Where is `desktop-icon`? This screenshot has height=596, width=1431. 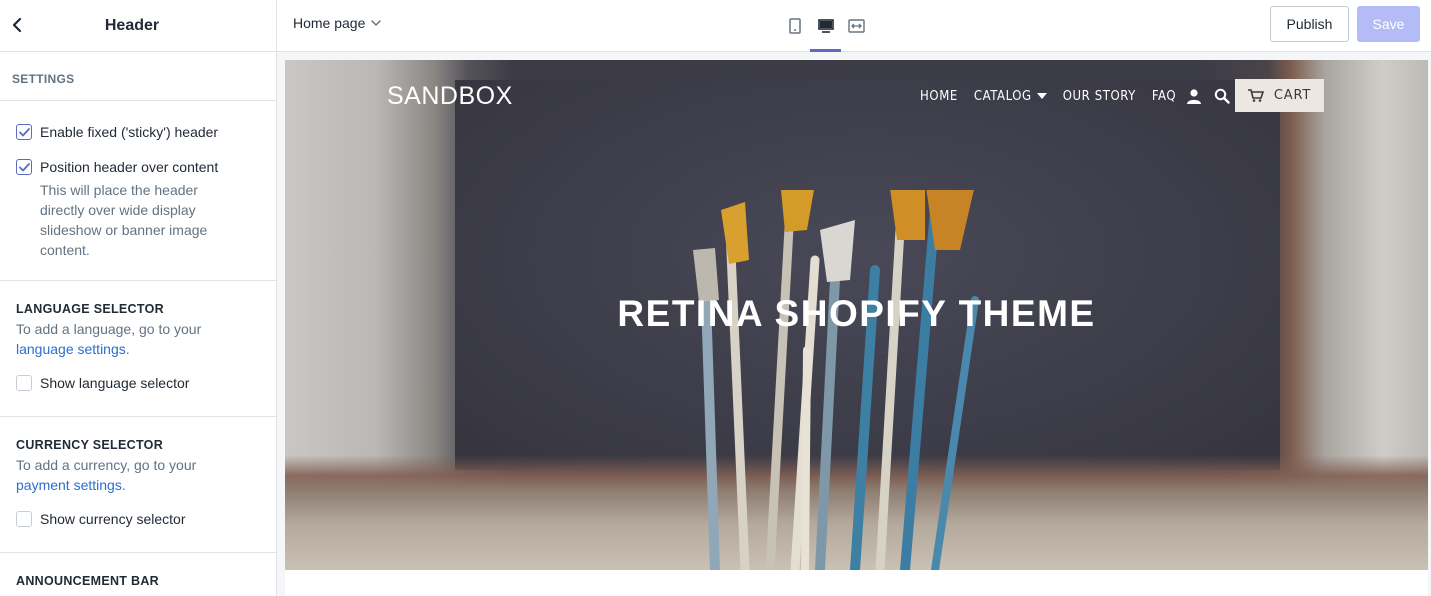 desktop-icon is located at coordinates (825, 25).